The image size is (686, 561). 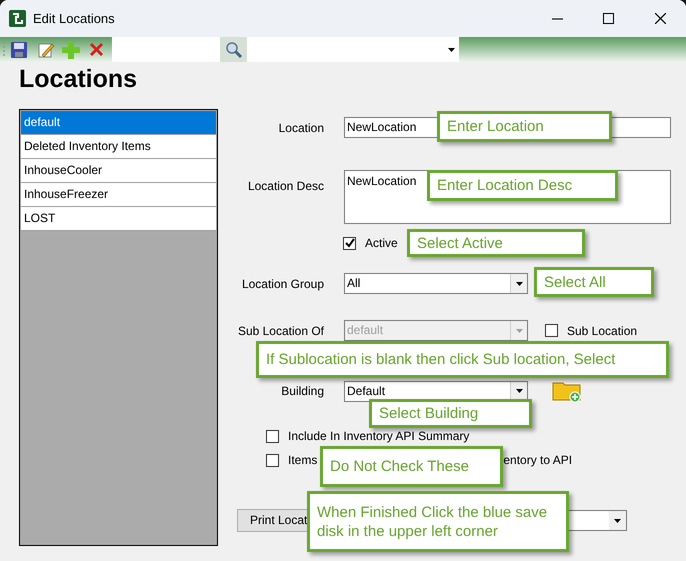 I want to click on window-title: Edit Locations, so click(x=74, y=19).